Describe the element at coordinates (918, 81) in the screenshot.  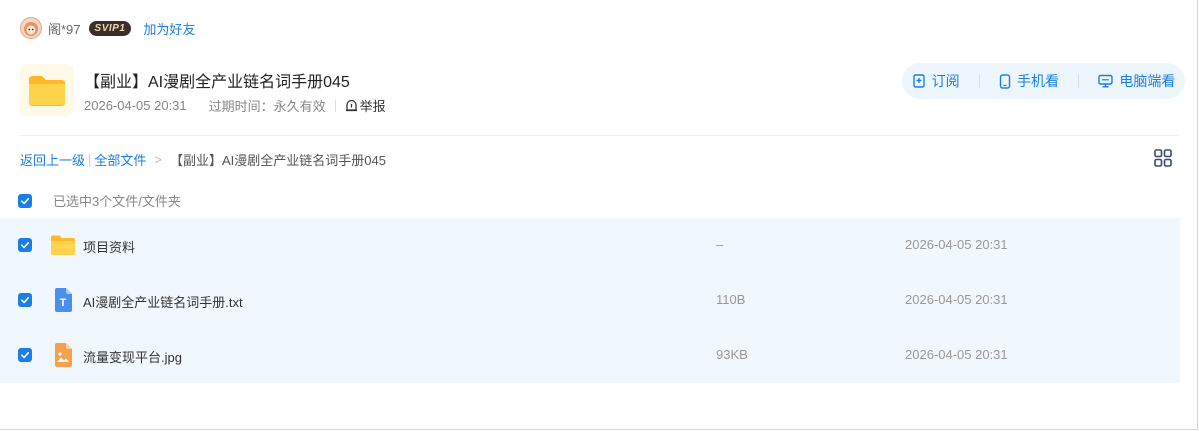
I see `subscribe-icon` at that location.